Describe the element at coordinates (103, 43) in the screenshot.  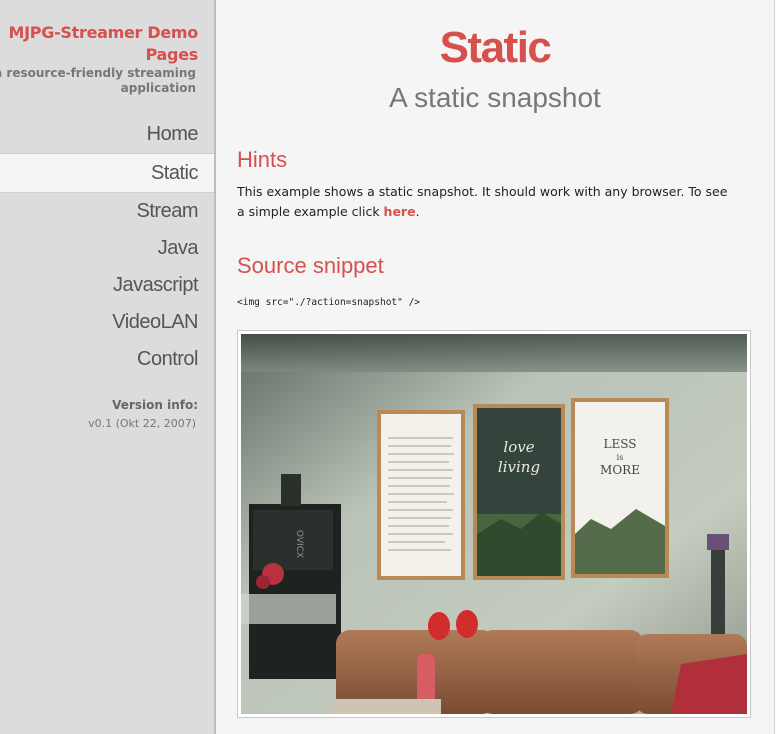
I see `brand-title: MJPG-Streamer Demo Pages` at that location.